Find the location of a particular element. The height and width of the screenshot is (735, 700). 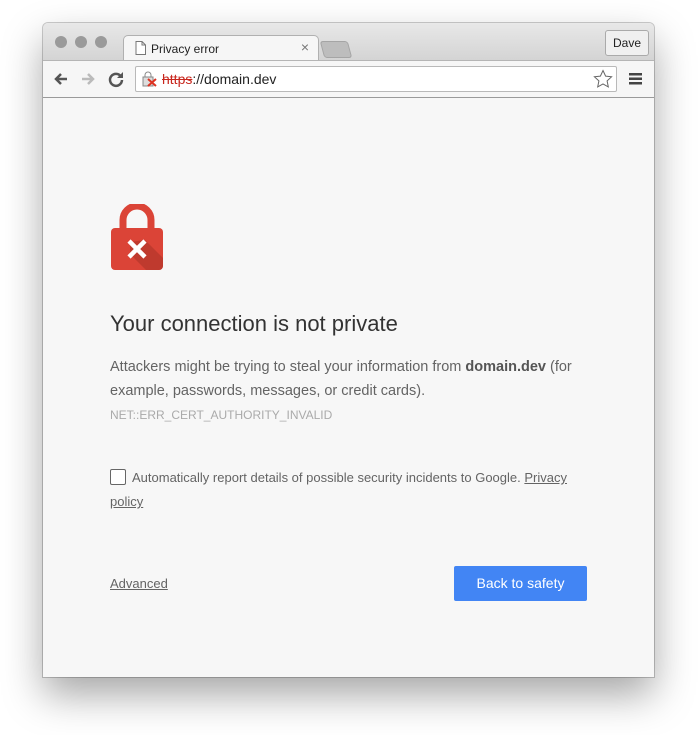

bookmark-star-icon is located at coordinates (603, 79).